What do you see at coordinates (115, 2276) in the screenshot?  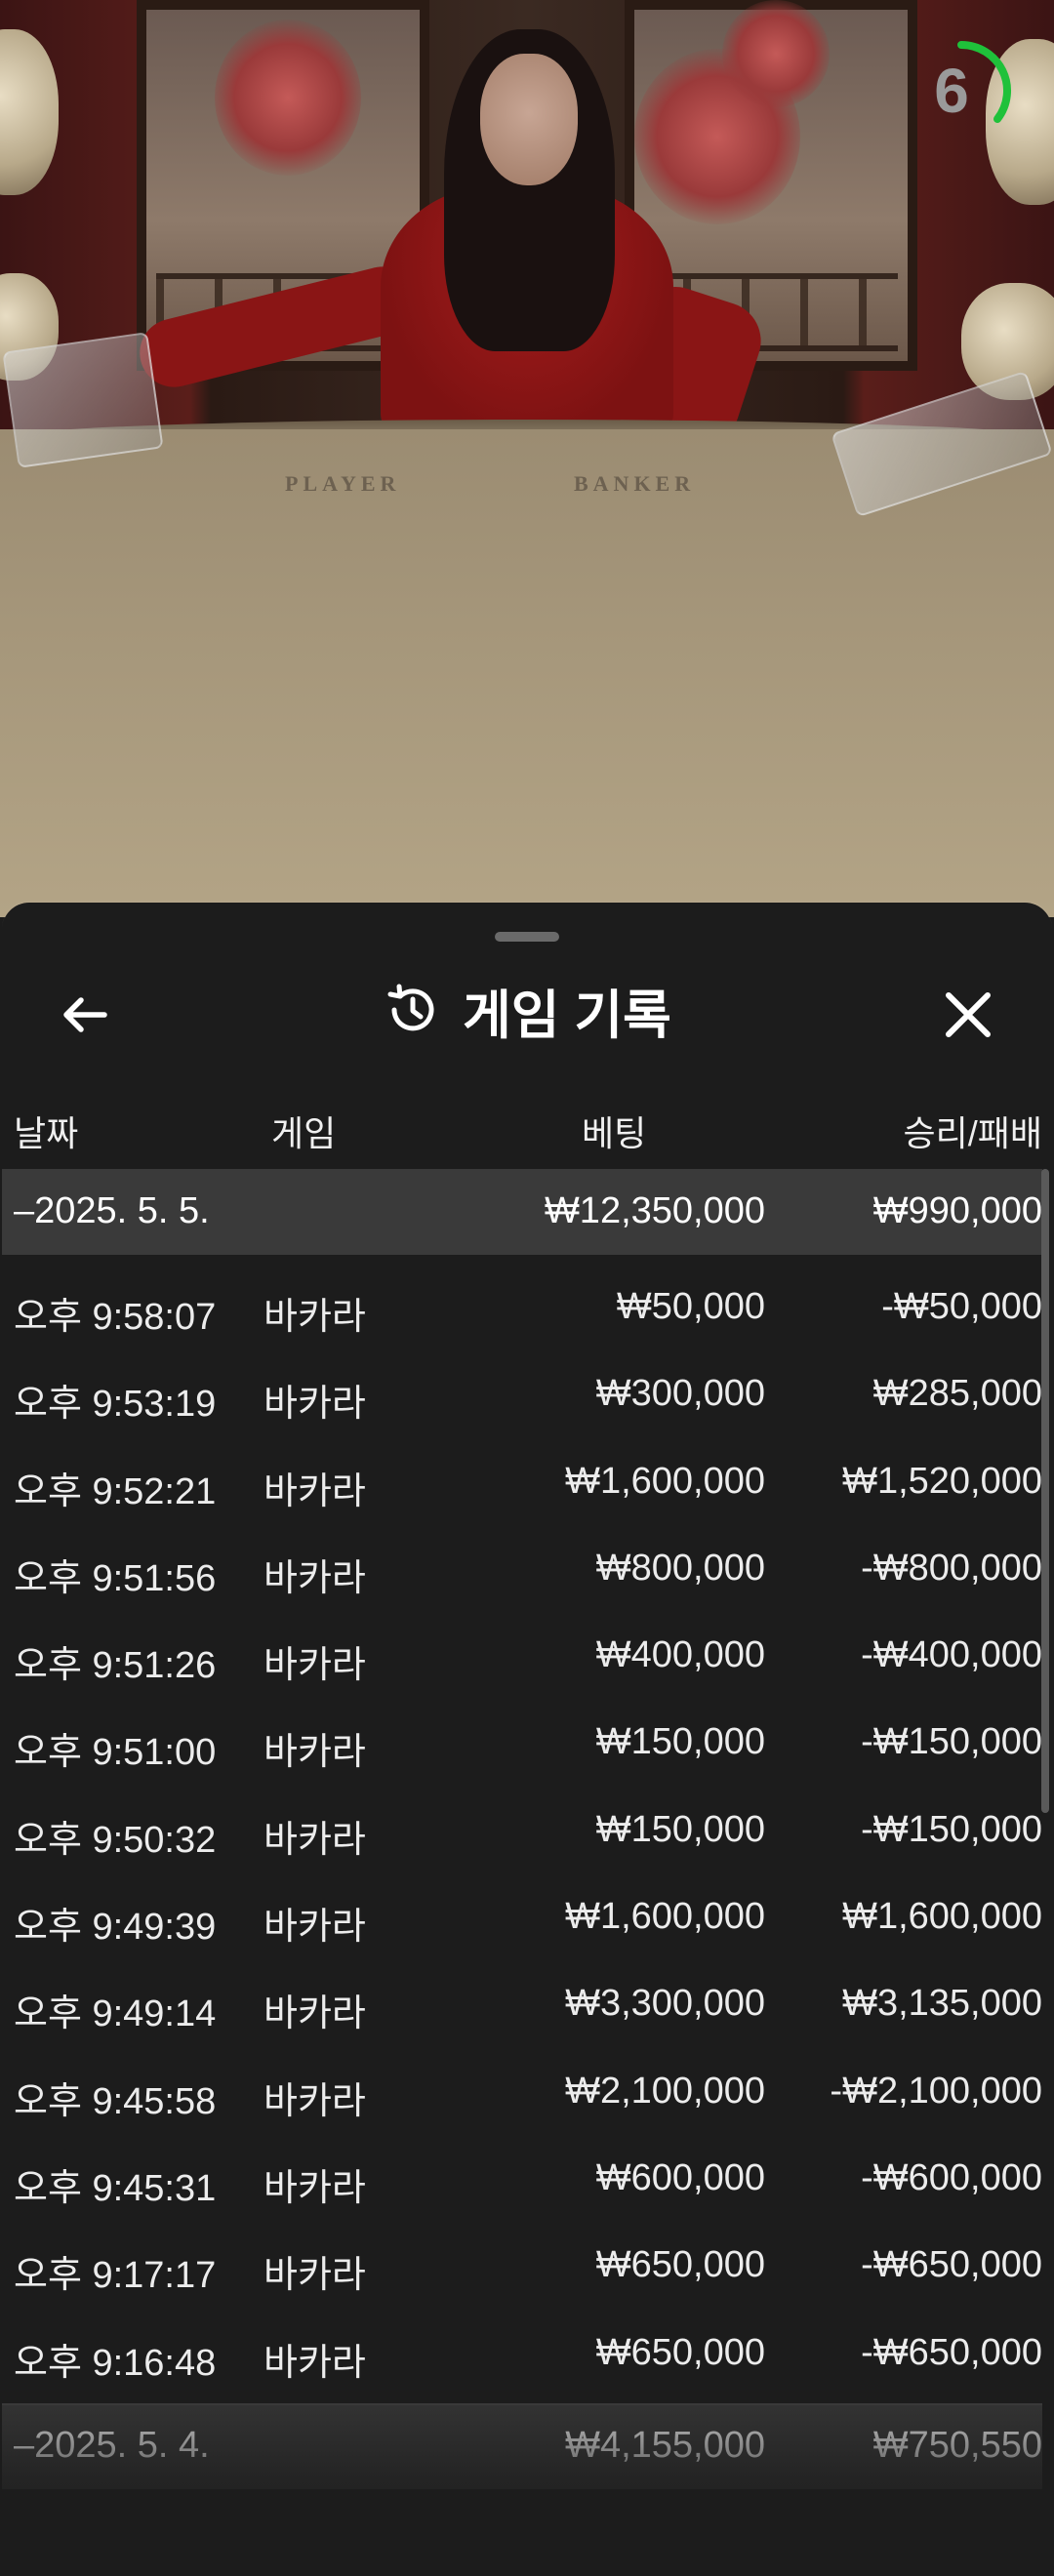 I see `row-time: 오후 9:17:17` at bounding box center [115, 2276].